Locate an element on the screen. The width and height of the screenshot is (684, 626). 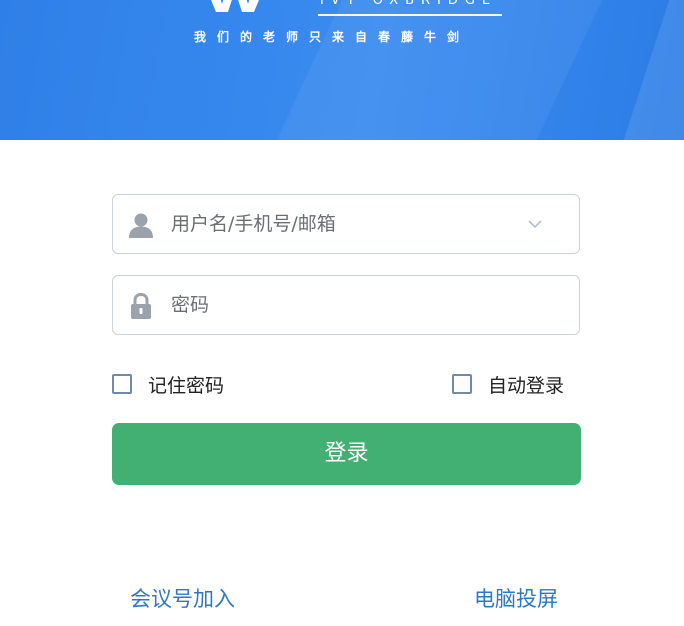
login-button: 登录 is located at coordinates (346, 454).